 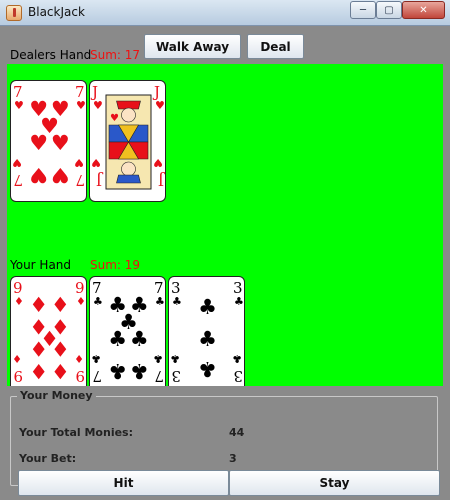 I want to click on card-rank-bottom-left: 9, so click(x=18, y=376).